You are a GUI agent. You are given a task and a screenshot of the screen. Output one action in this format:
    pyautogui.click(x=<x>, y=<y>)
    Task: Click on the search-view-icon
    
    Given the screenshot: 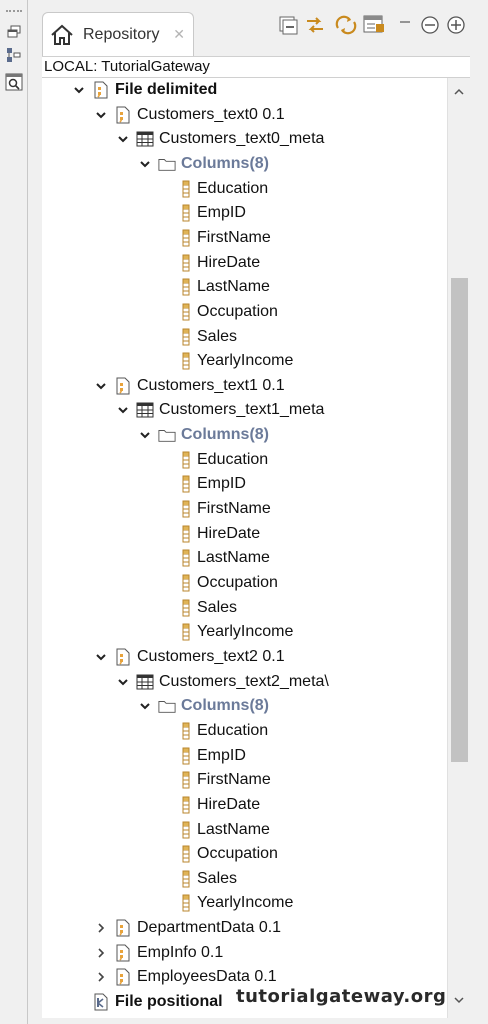 What is the action you would take?
    pyautogui.click(x=14, y=82)
    